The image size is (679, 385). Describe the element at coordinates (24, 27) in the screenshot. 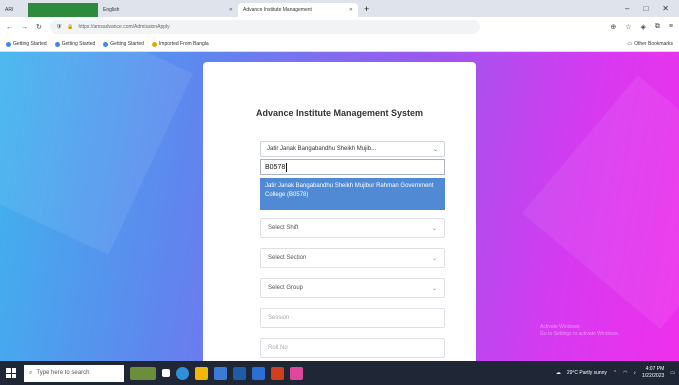

I see `forward-icon: →` at that location.